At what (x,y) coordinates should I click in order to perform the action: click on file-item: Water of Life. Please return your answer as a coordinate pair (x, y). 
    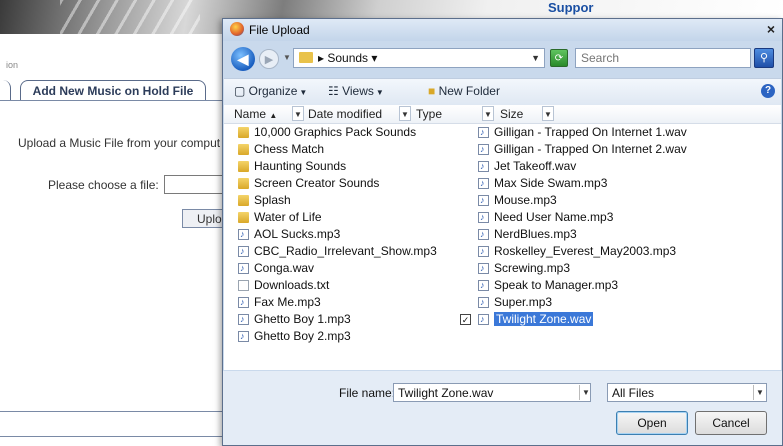
    Looking at the image, I should click on (335, 217).